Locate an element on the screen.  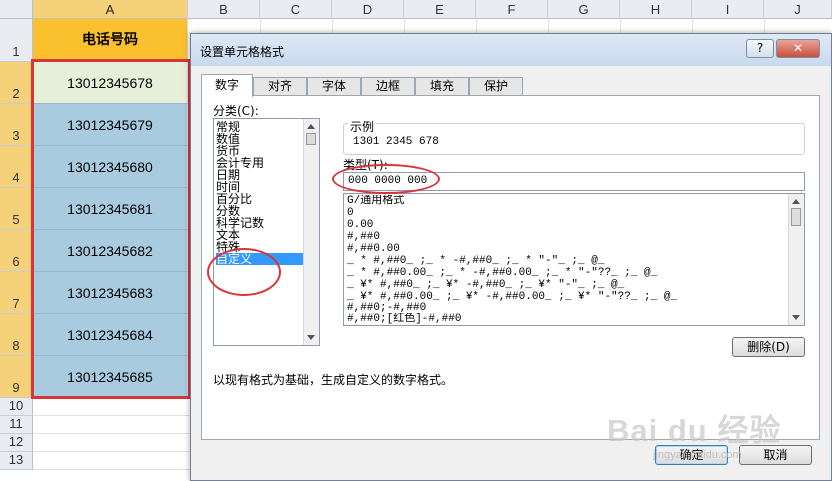
format-item: 0.00 is located at coordinates (566, 225).